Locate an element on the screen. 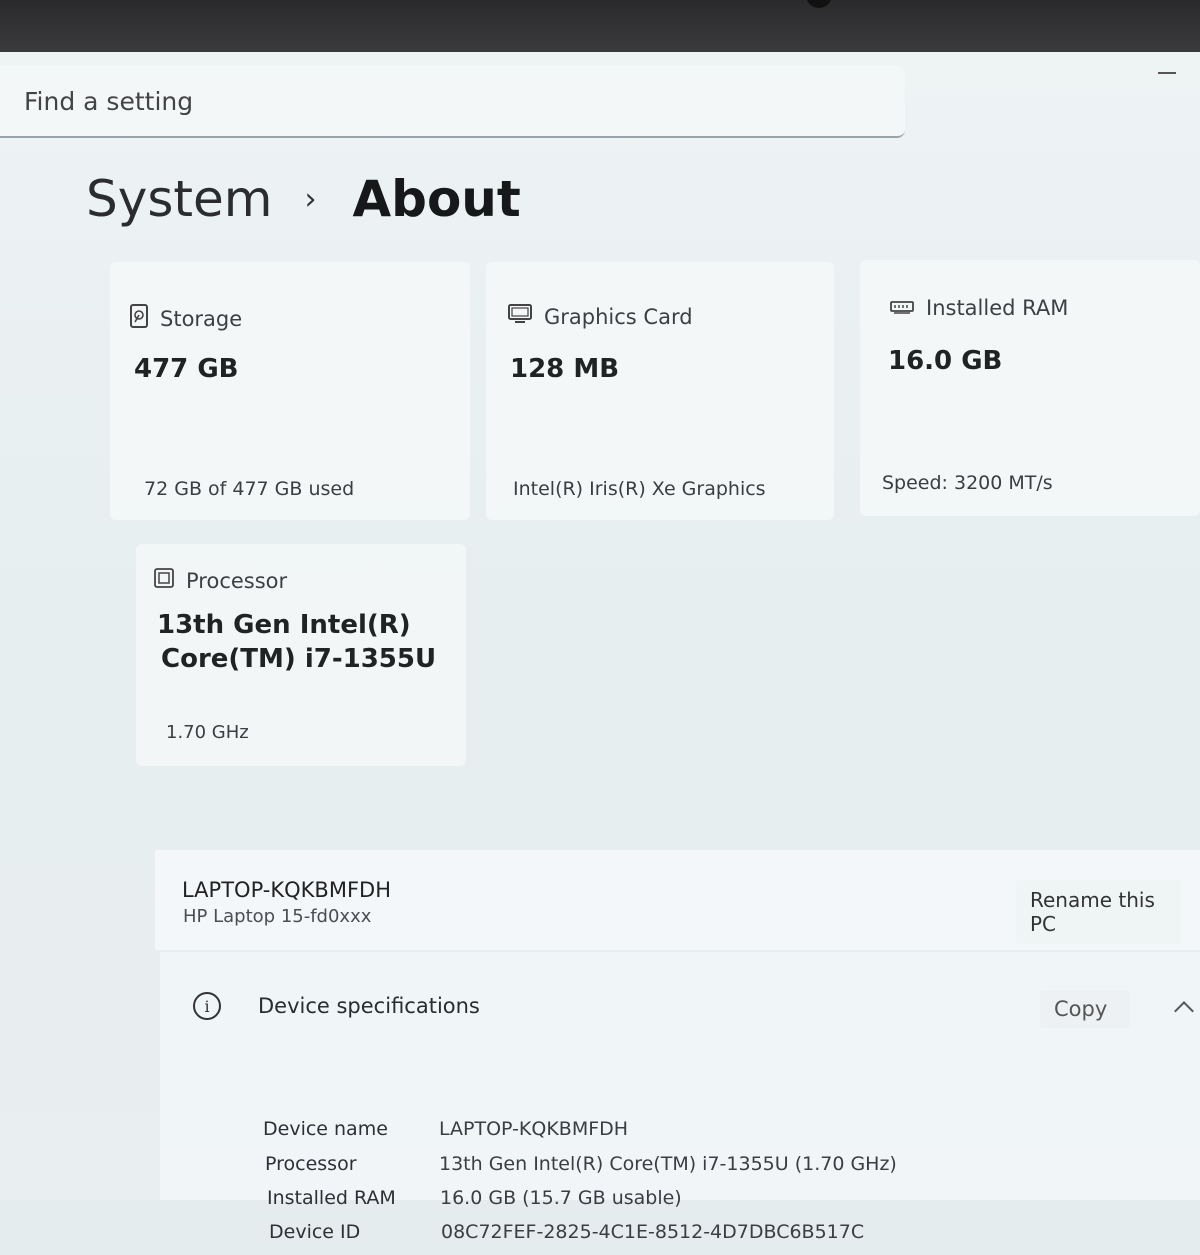 The height and width of the screenshot is (1255, 1200). screen-bezel is located at coordinates (600, 26).